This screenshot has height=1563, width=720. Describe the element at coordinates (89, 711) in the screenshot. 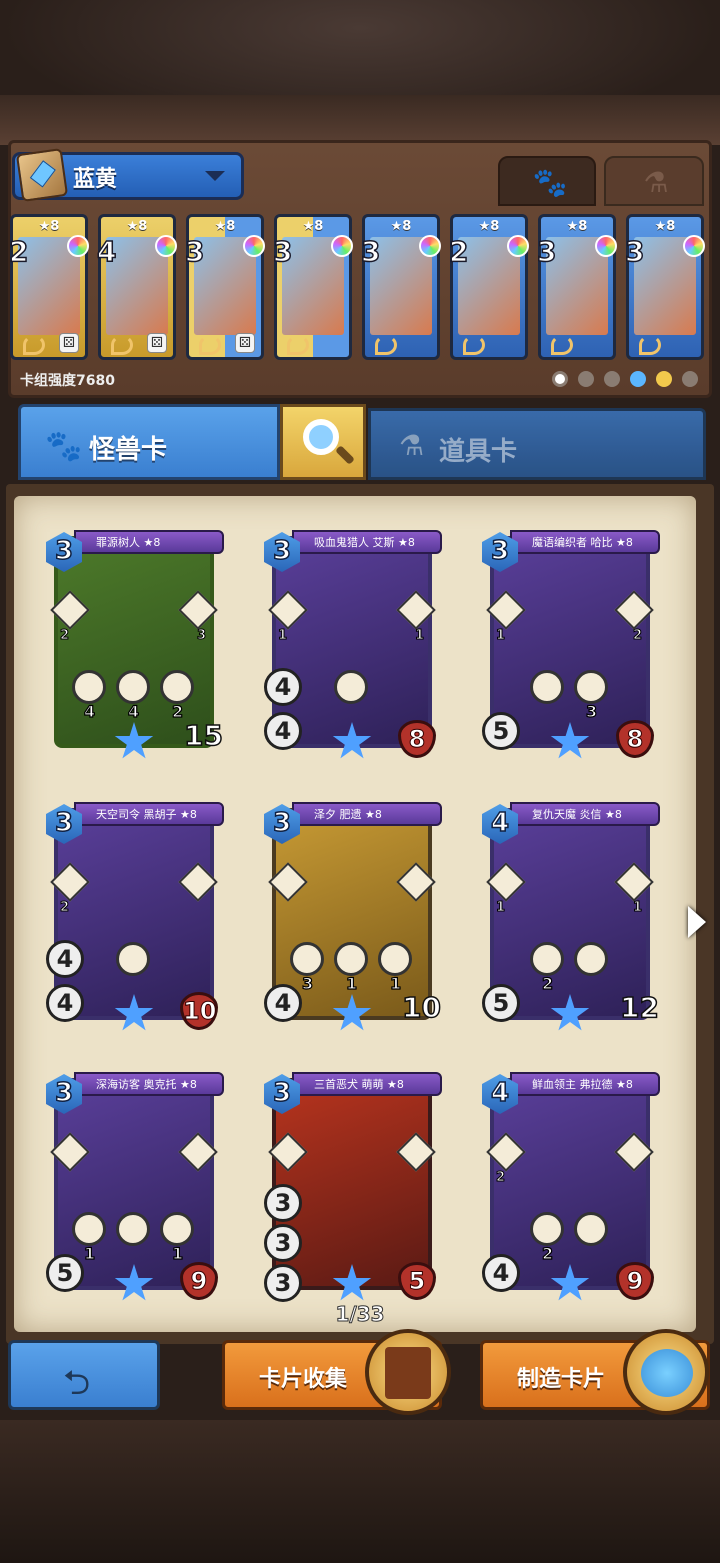

I see `skill-value: 4` at that location.